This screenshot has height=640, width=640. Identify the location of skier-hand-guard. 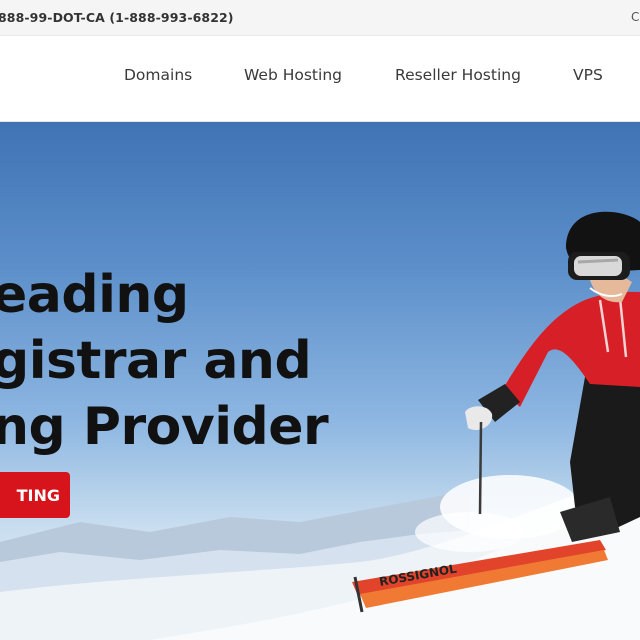
(479, 418).